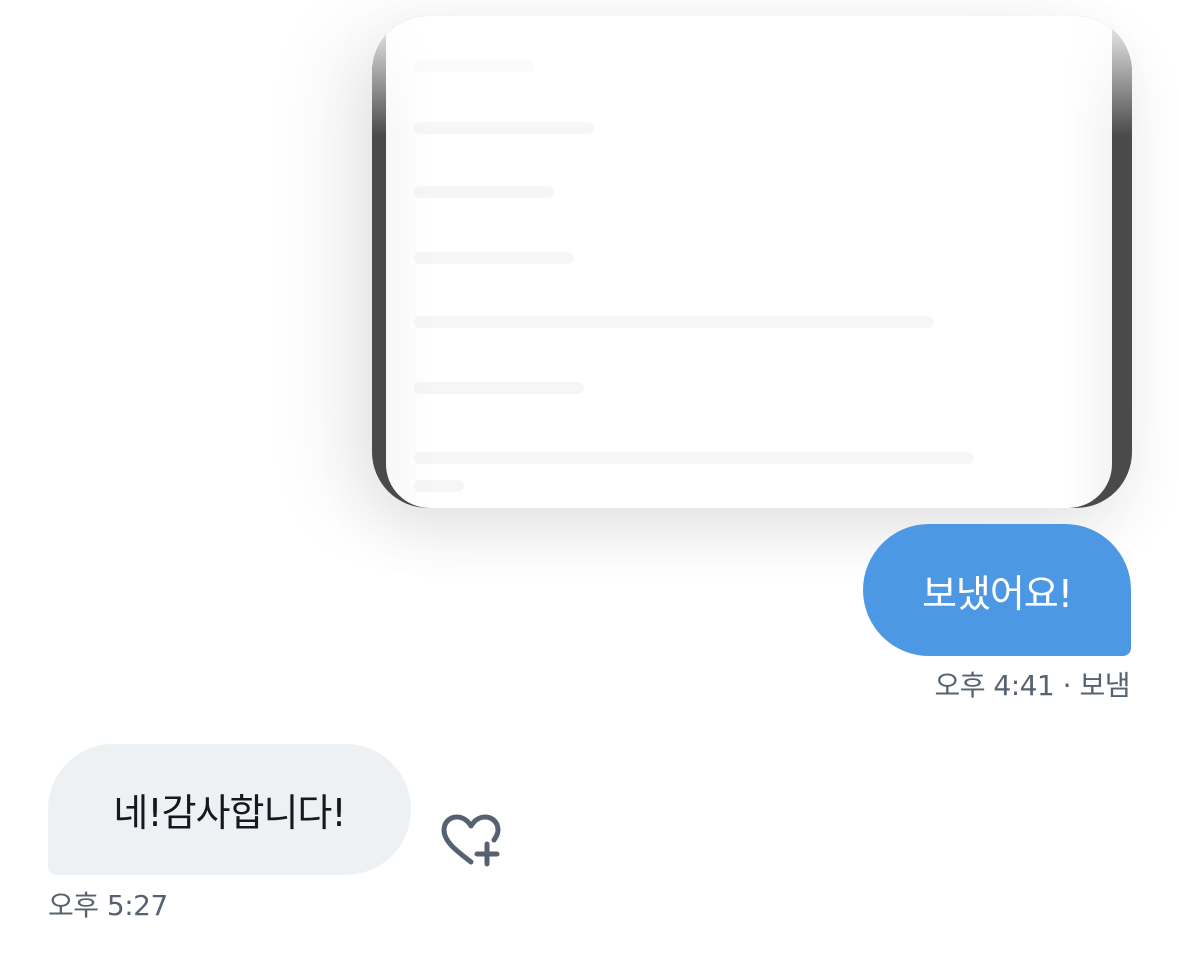 The height and width of the screenshot is (958, 1179). I want to click on add-reaction-button, so click(472, 841).